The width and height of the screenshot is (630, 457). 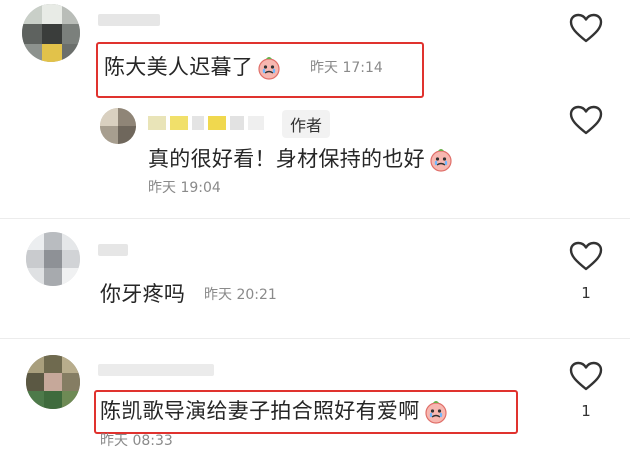 I want to click on author-tag: 作者, so click(x=306, y=124).